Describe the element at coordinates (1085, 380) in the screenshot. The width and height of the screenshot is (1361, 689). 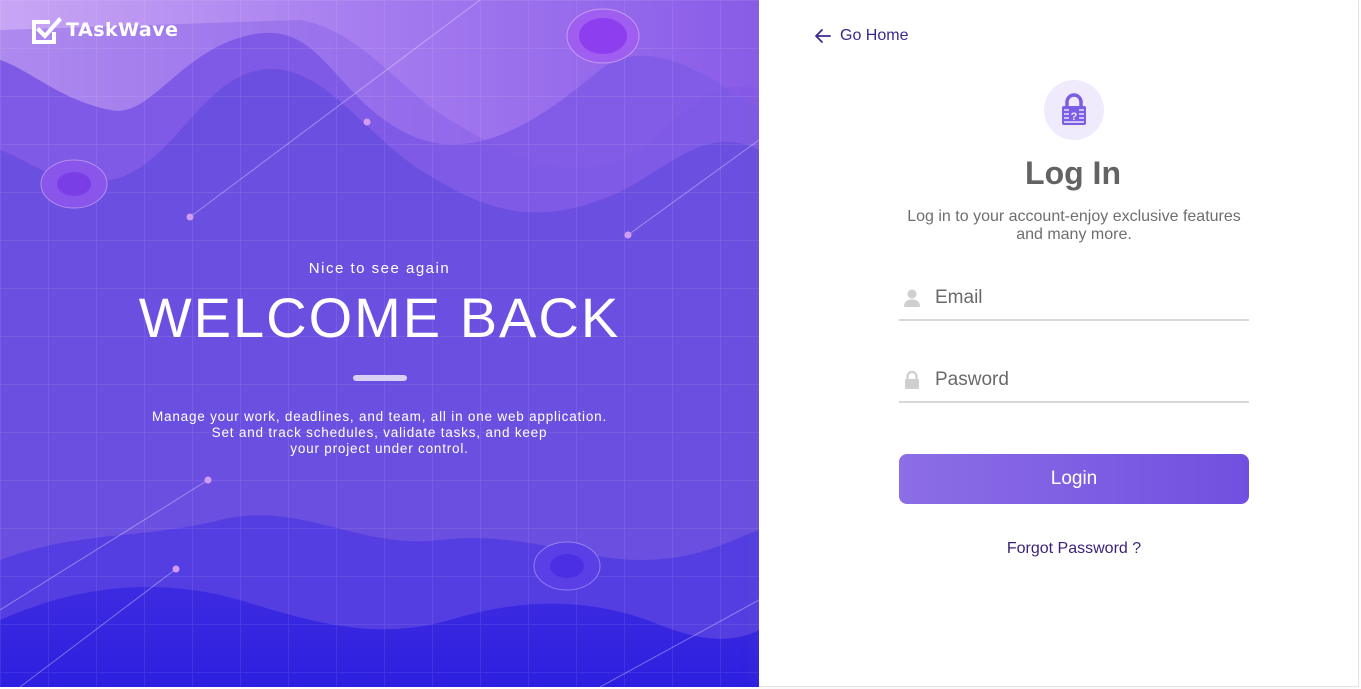
I see `password-input` at that location.